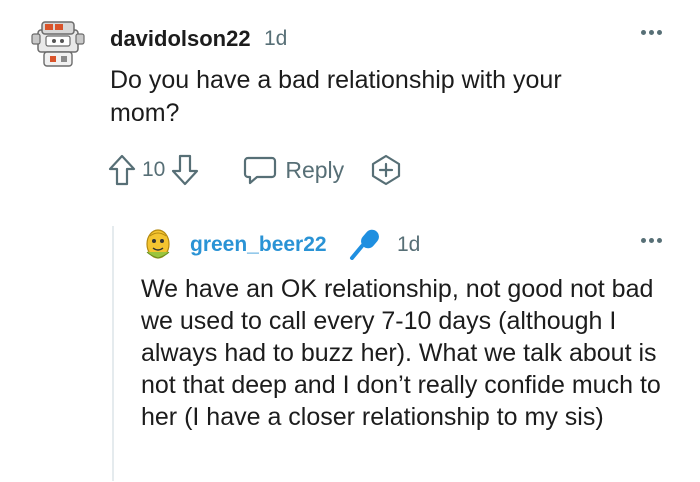 The width and height of the screenshot is (700, 482). What do you see at coordinates (315, 169) in the screenshot?
I see `reply-label: Reply` at bounding box center [315, 169].